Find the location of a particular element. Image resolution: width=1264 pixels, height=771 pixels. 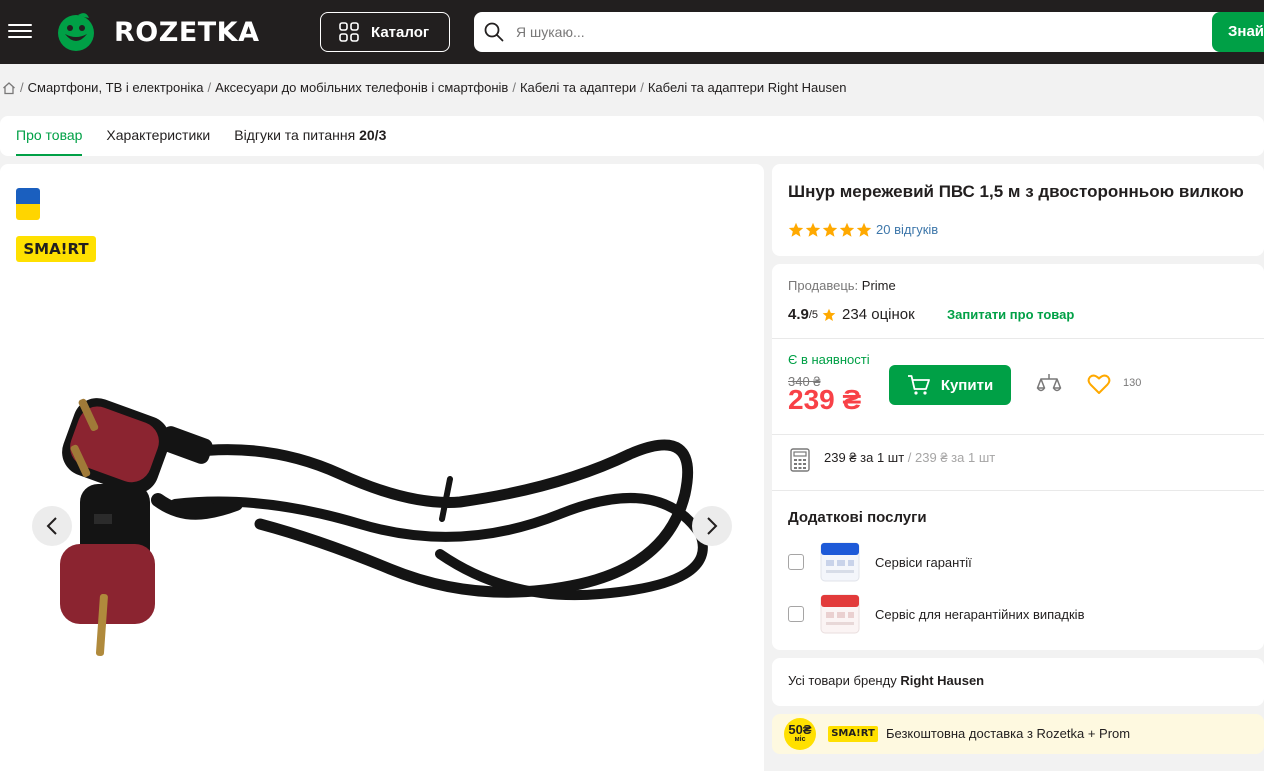

brand-link: Усі товари бренду Right Hausen is located at coordinates (886, 680).